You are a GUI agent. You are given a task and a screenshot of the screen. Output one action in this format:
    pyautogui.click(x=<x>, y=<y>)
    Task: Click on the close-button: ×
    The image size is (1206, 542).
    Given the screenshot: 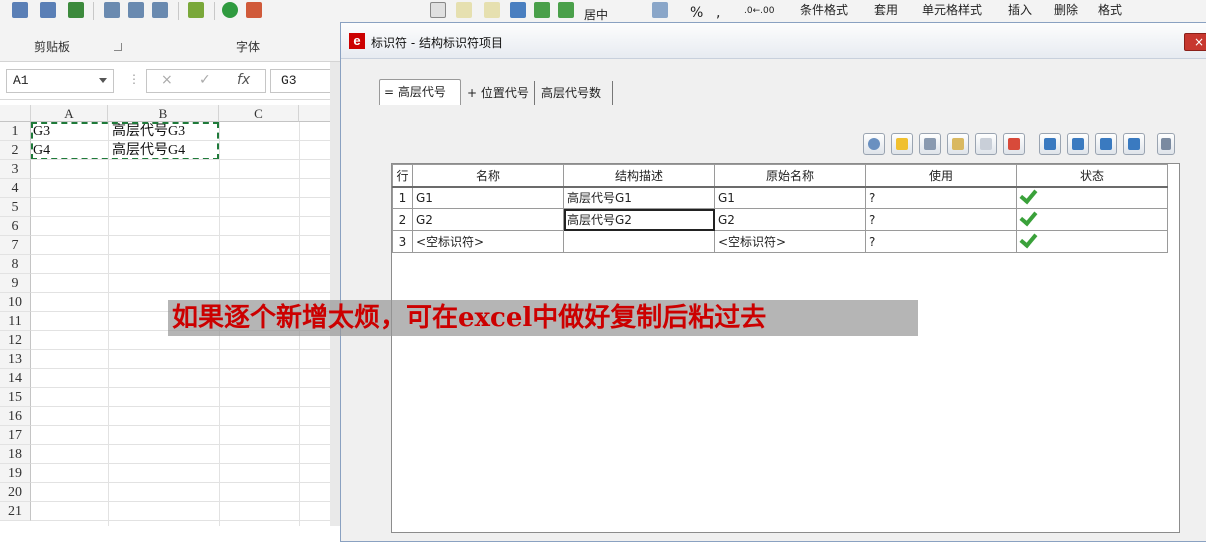 What is the action you would take?
    pyautogui.click(x=1195, y=42)
    